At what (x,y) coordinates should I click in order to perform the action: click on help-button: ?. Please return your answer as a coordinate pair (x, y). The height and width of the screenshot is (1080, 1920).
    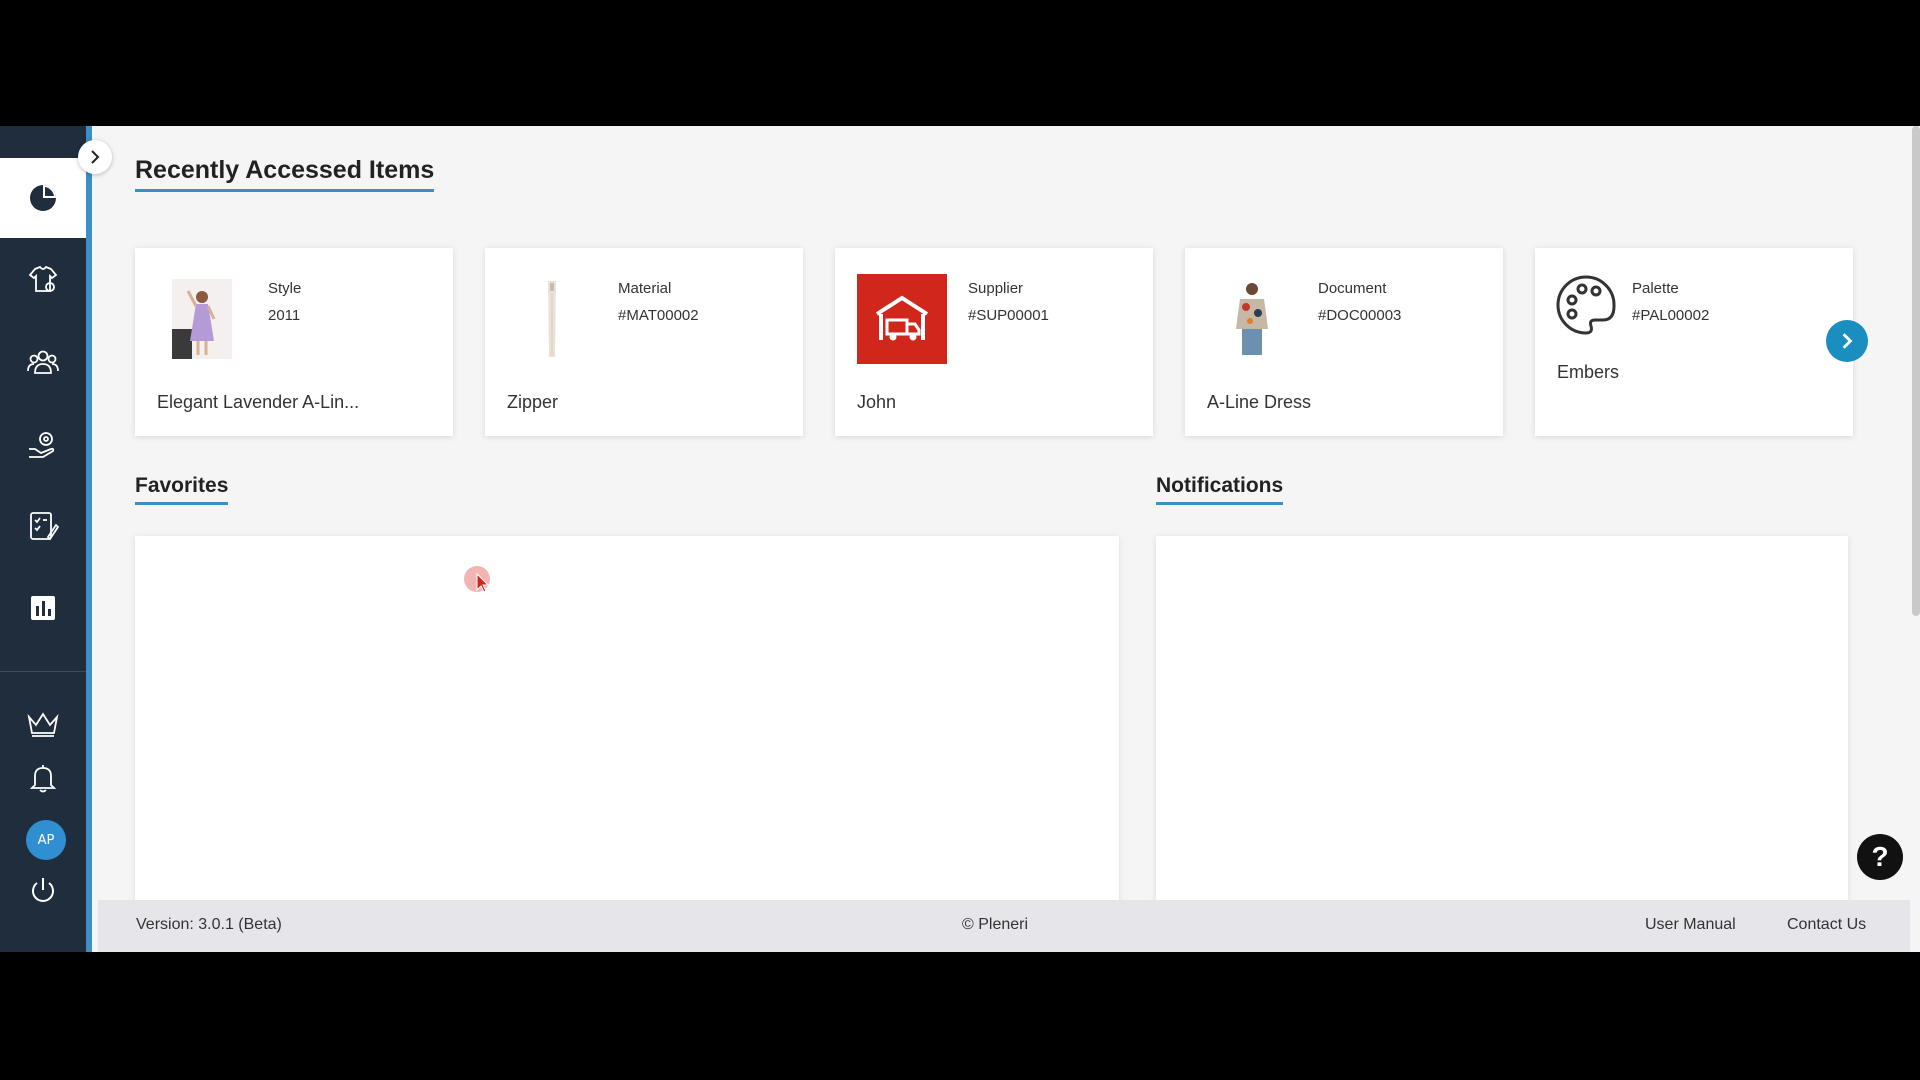
    Looking at the image, I should click on (1880, 857).